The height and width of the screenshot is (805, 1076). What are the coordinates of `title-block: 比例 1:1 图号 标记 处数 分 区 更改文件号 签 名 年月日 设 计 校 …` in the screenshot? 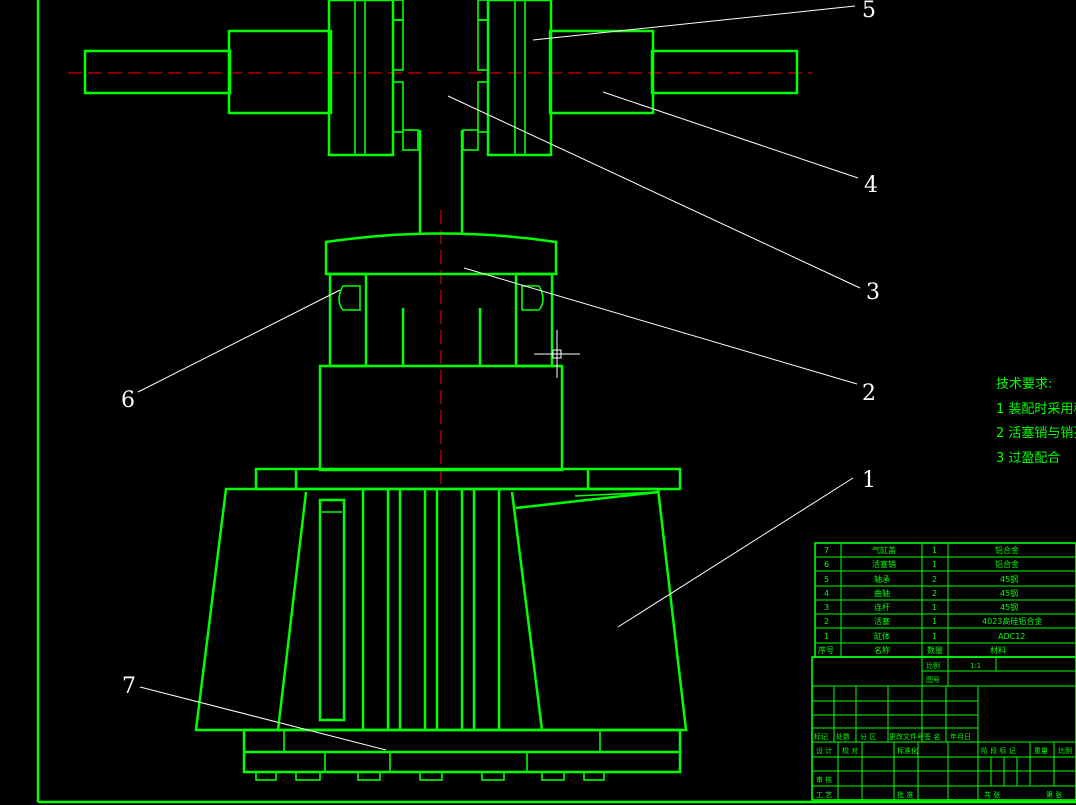 It's located at (943, 728).